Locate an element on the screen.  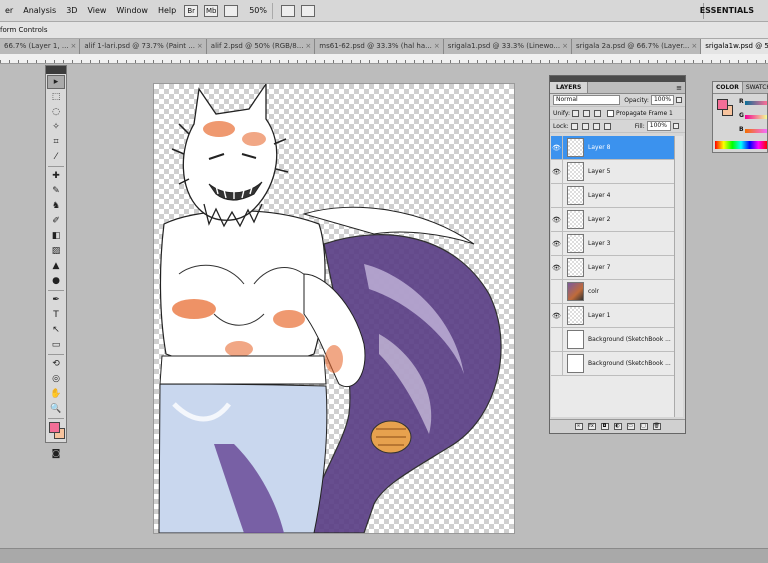
unify-visibility-icon is located at coordinates (587, 113).